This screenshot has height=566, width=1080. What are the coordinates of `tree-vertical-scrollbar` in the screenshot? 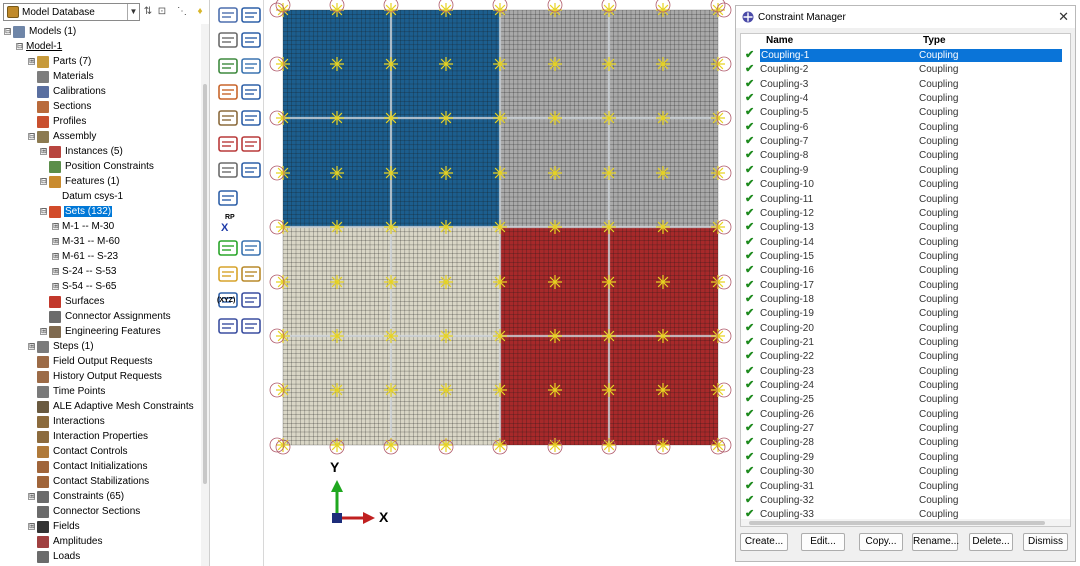 It's located at (205, 295).